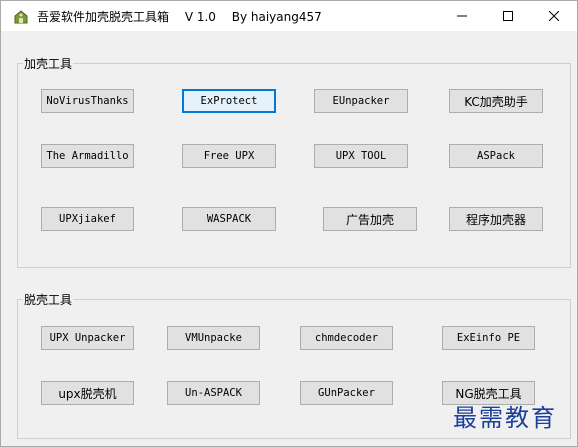 The width and height of the screenshot is (578, 447). What do you see at coordinates (361, 156) in the screenshot?
I see `tool-button-upx-tool: UPX TOOL` at bounding box center [361, 156].